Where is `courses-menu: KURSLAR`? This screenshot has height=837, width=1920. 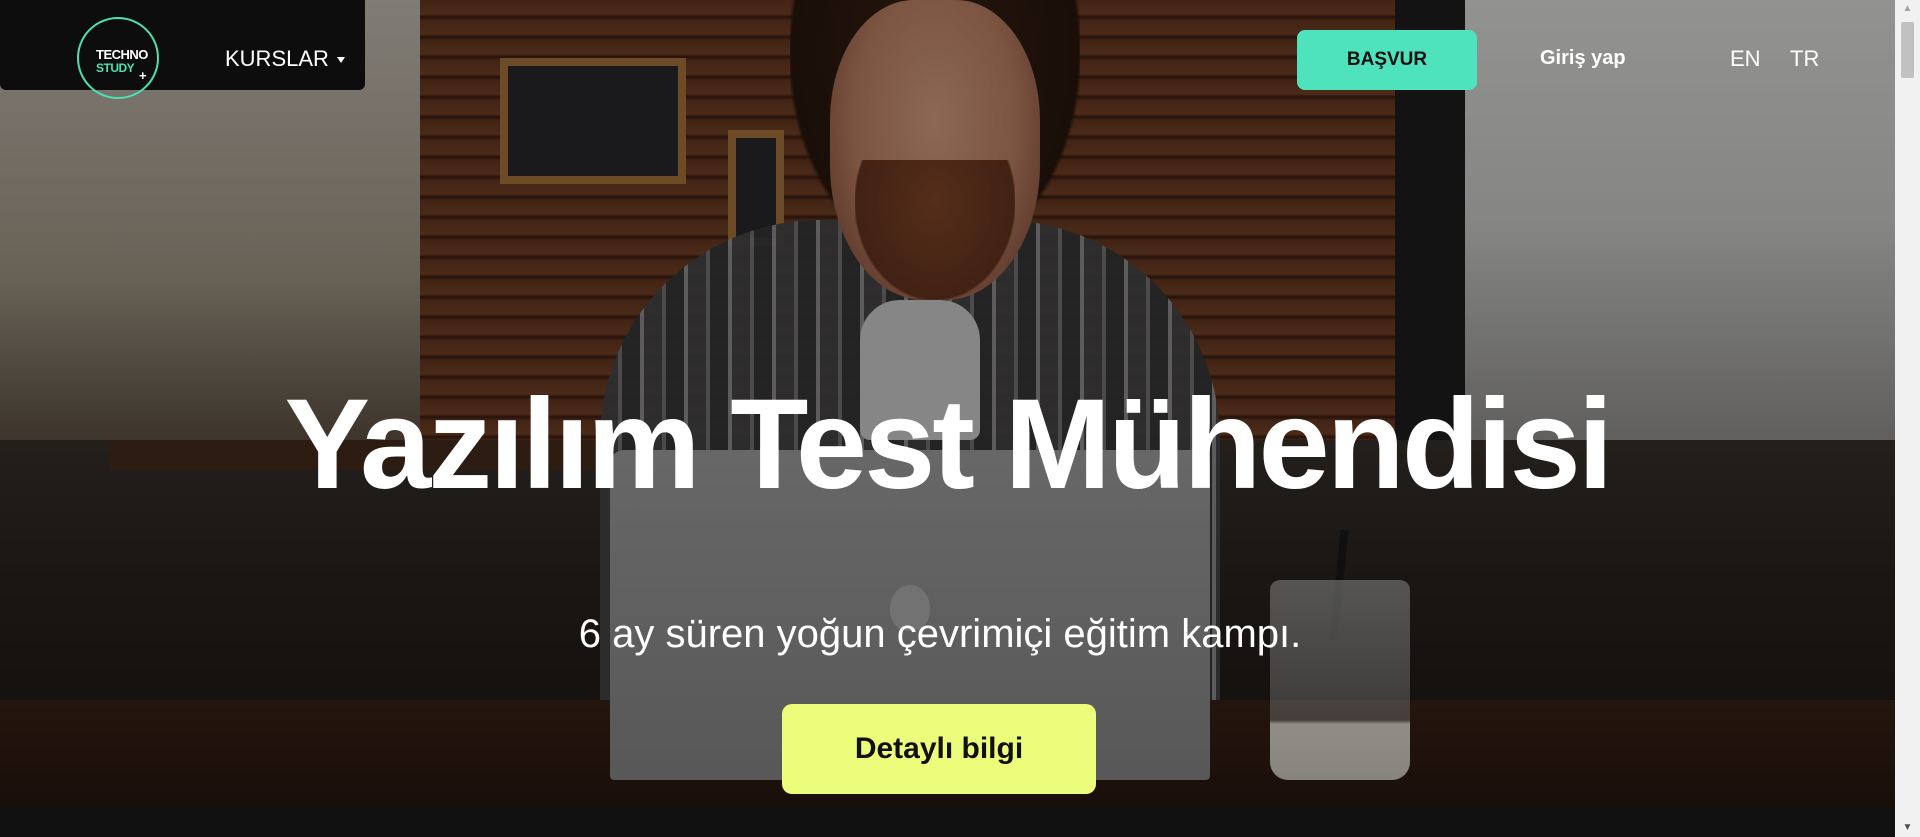 courses-menu: KURSLAR is located at coordinates (285, 59).